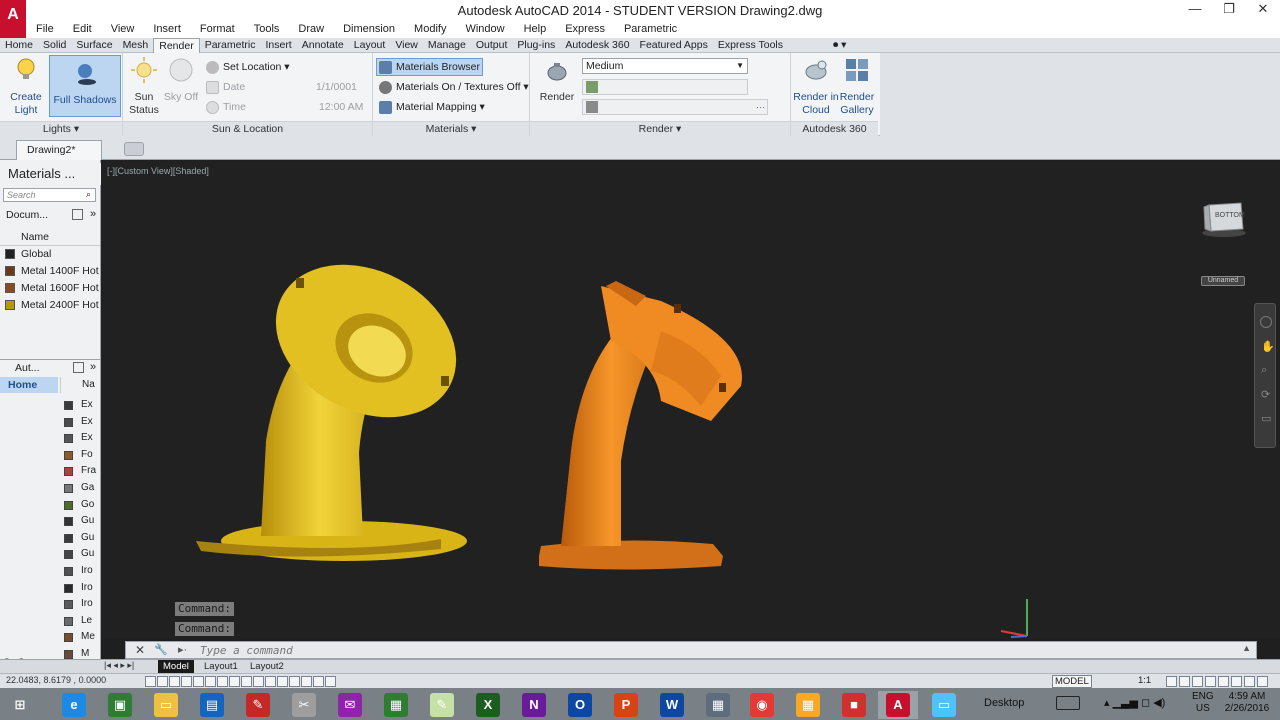  I want to click on material-row: Metal 1600F Hot, so click(50, 288).